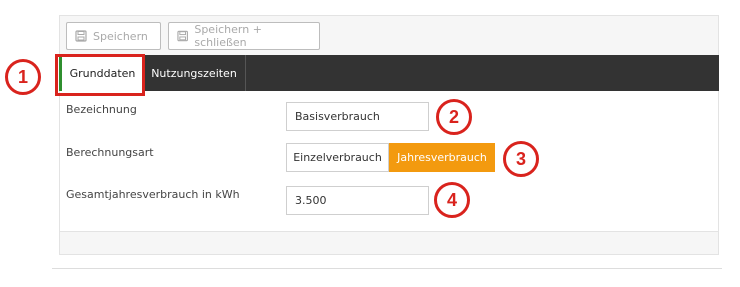 This screenshot has width=740, height=287. I want to click on option-einzelverbrauch: Einzelverbrauch, so click(337, 157).